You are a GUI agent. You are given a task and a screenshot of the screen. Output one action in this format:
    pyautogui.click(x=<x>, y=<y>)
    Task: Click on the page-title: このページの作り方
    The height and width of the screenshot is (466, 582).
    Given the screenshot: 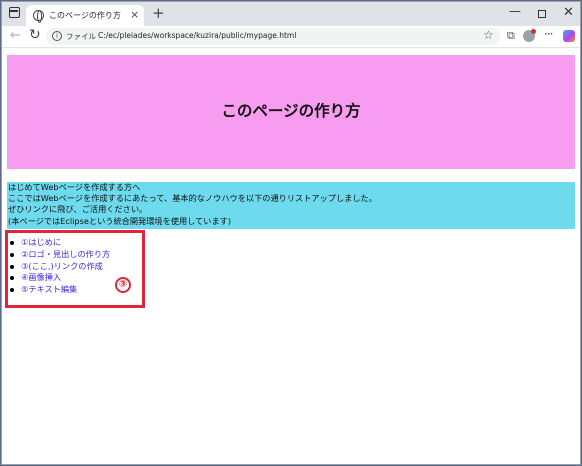 What is the action you would take?
    pyautogui.click(x=291, y=111)
    